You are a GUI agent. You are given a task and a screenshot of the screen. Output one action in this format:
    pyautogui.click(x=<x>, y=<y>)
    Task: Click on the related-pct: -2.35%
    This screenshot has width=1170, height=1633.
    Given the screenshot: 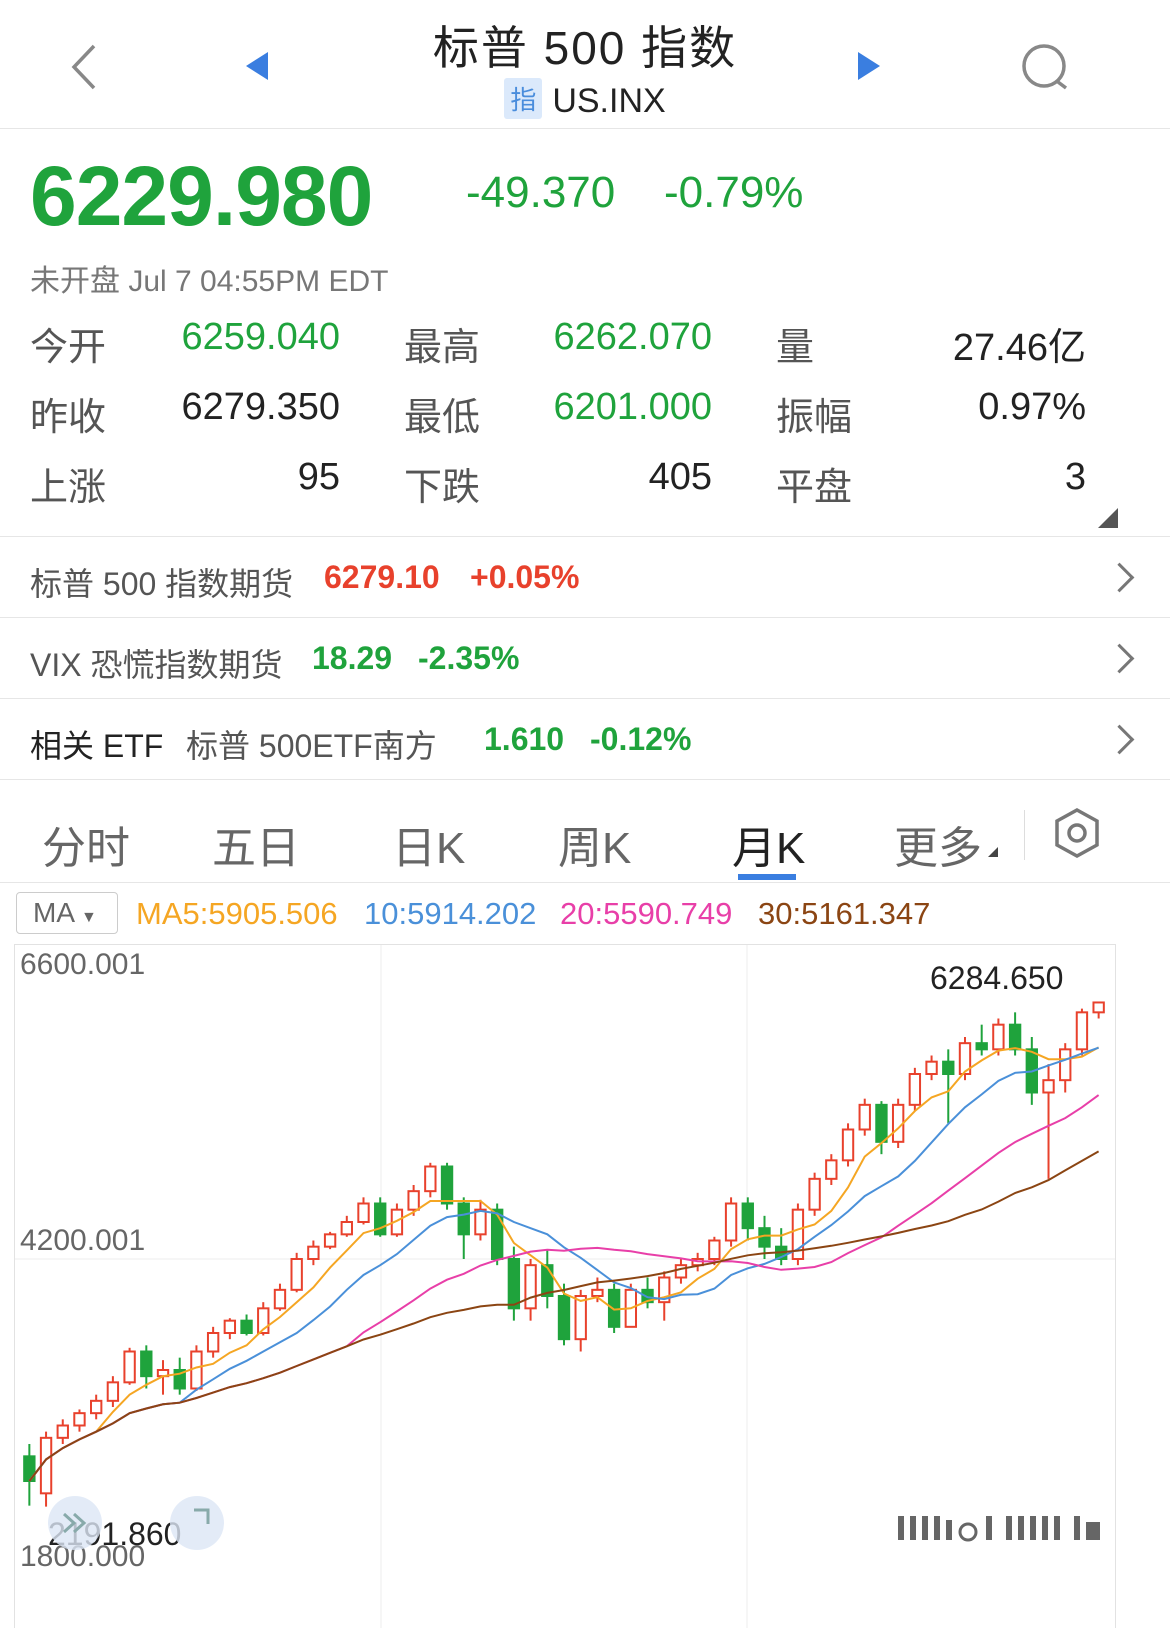 What is the action you would take?
    pyautogui.click(x=469, y=658)
    